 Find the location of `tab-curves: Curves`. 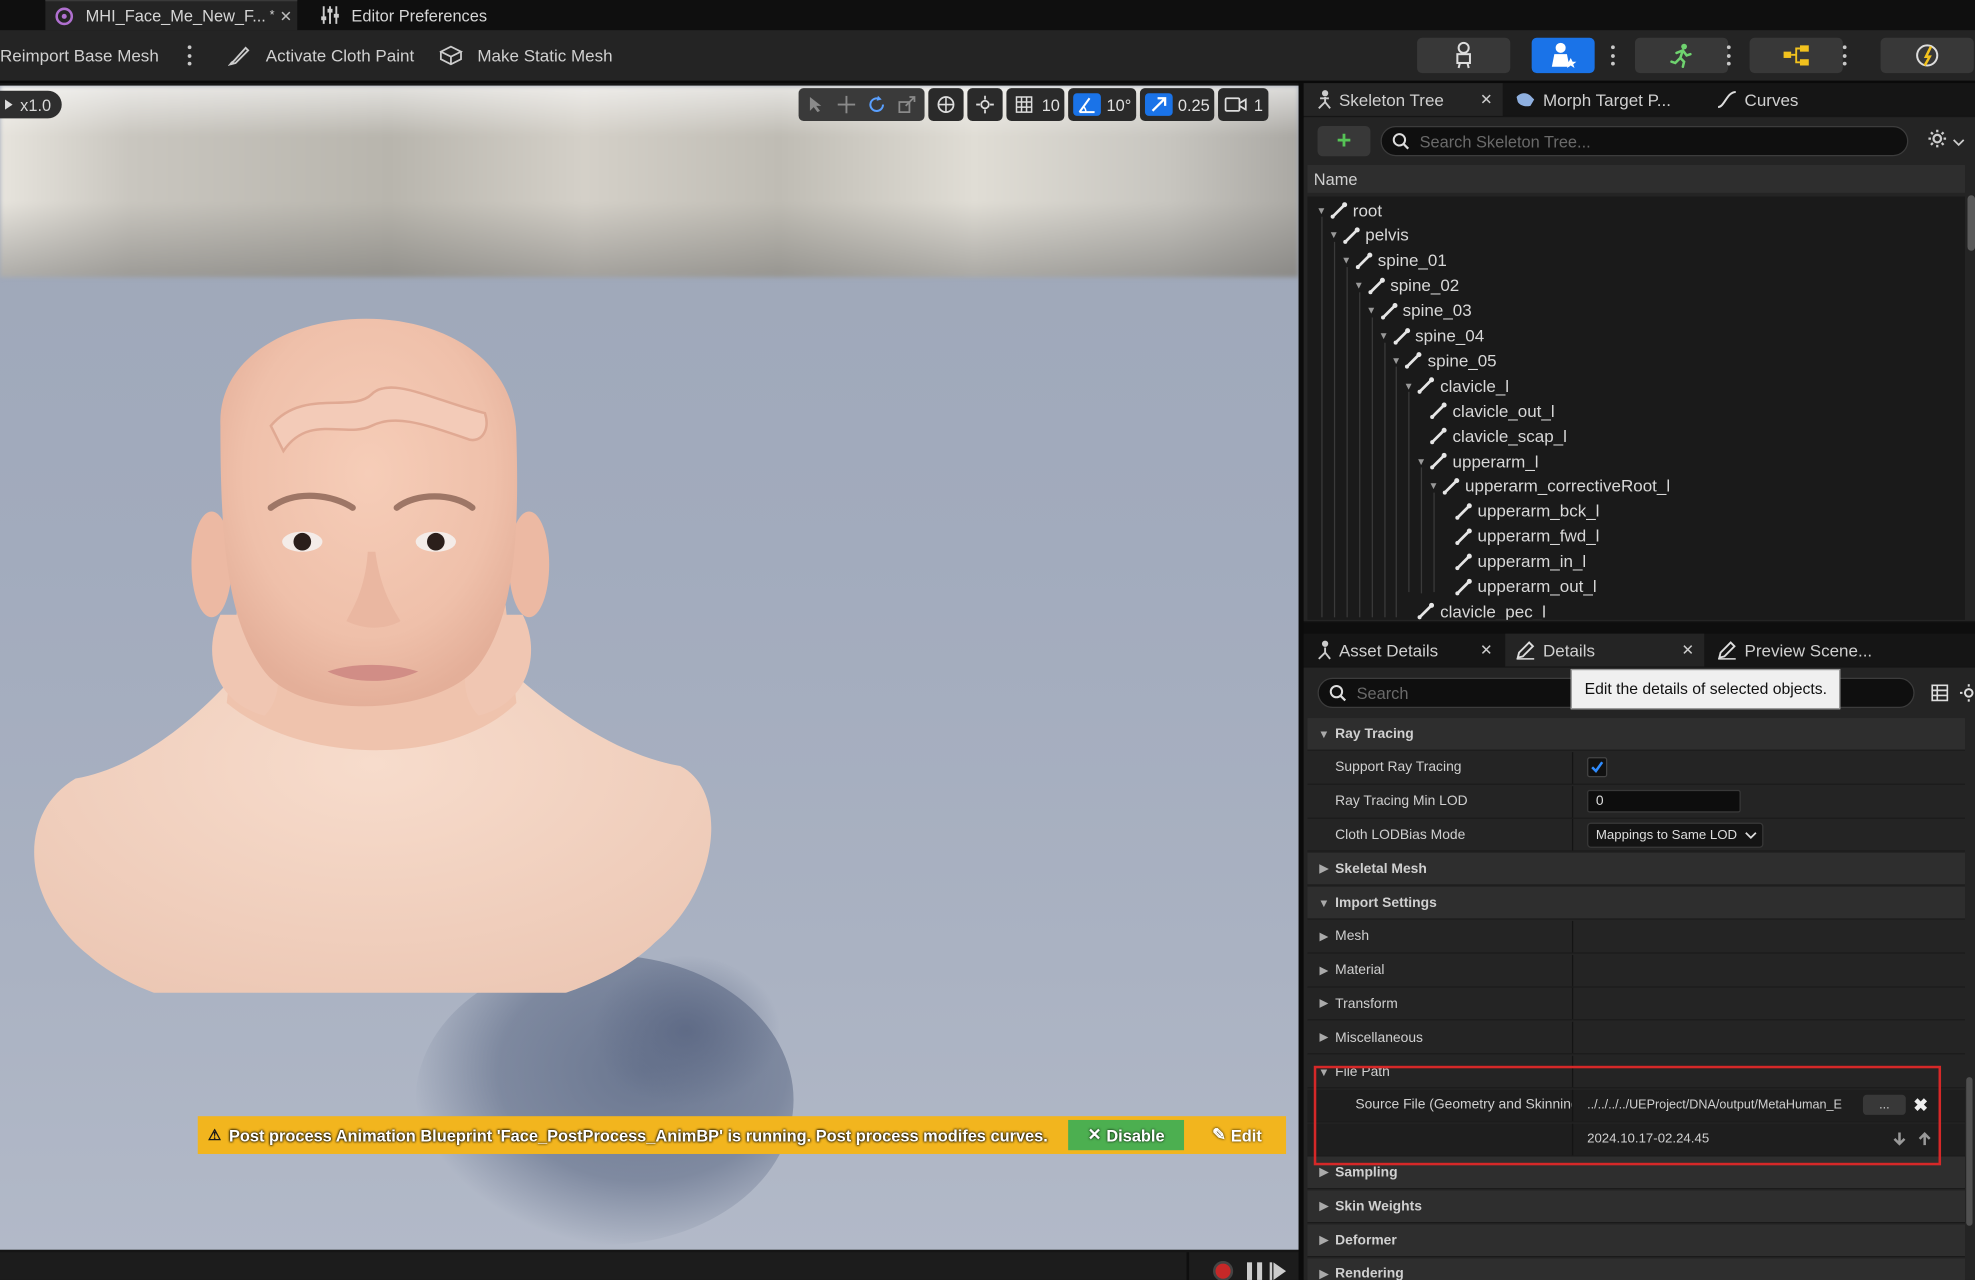

tab-curves: Curves is located at coordinates (1770, 99).